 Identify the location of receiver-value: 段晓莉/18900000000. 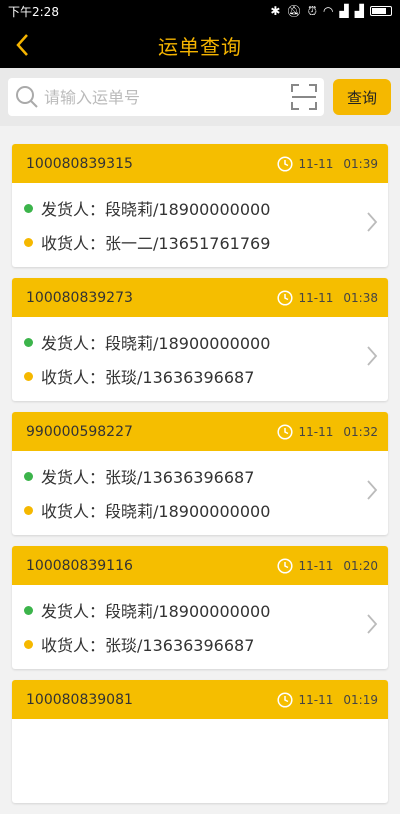
(188, 511).